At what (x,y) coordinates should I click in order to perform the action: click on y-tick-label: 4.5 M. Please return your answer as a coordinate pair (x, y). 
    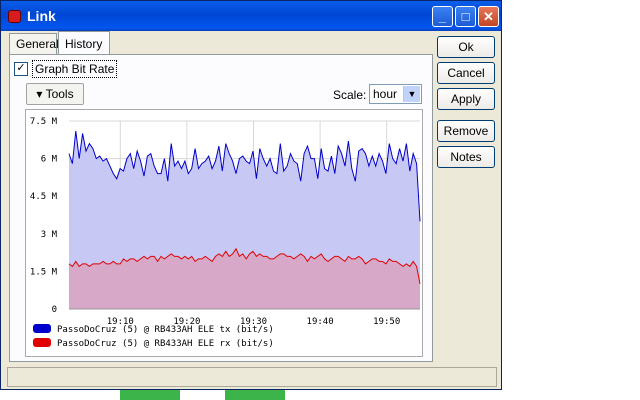
    Looking at the image, I should click on (44, 197).